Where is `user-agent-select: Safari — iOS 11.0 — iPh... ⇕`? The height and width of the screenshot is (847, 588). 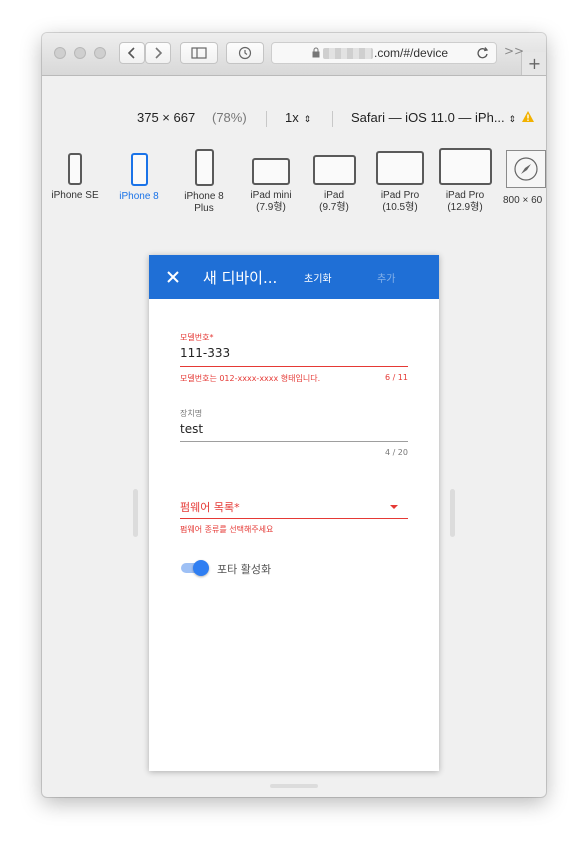 user-agent-select: Safari — iOS 11.0 — iPh... ⇕ is located at coordinates (433, 117).